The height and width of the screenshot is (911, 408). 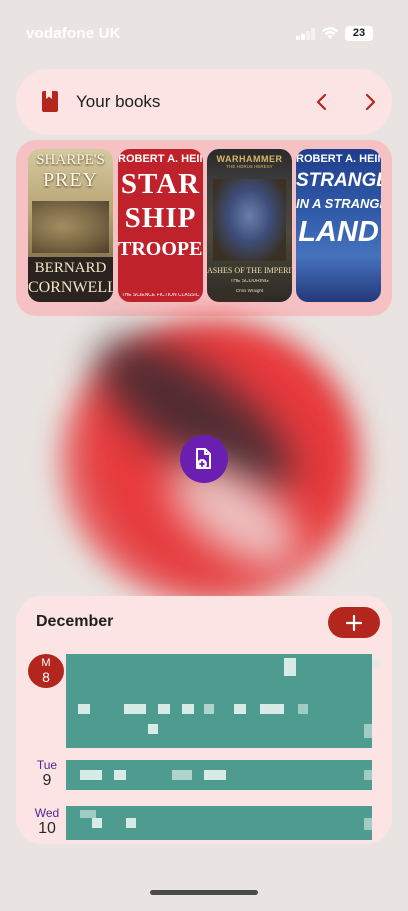 What do you see at coordinates (47, 765) in the screenshot?
I see `day-name: Tue` at bounding box center [47, 765].